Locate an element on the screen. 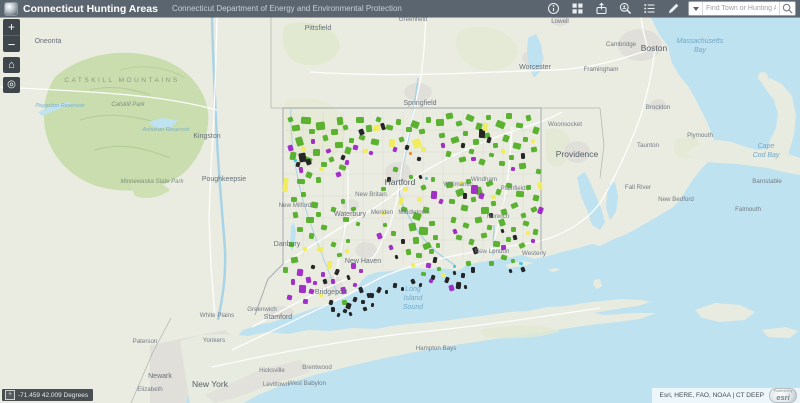 The width and height of the screenshot is (800, 403). draw-button is located at coordinates (673, 9).